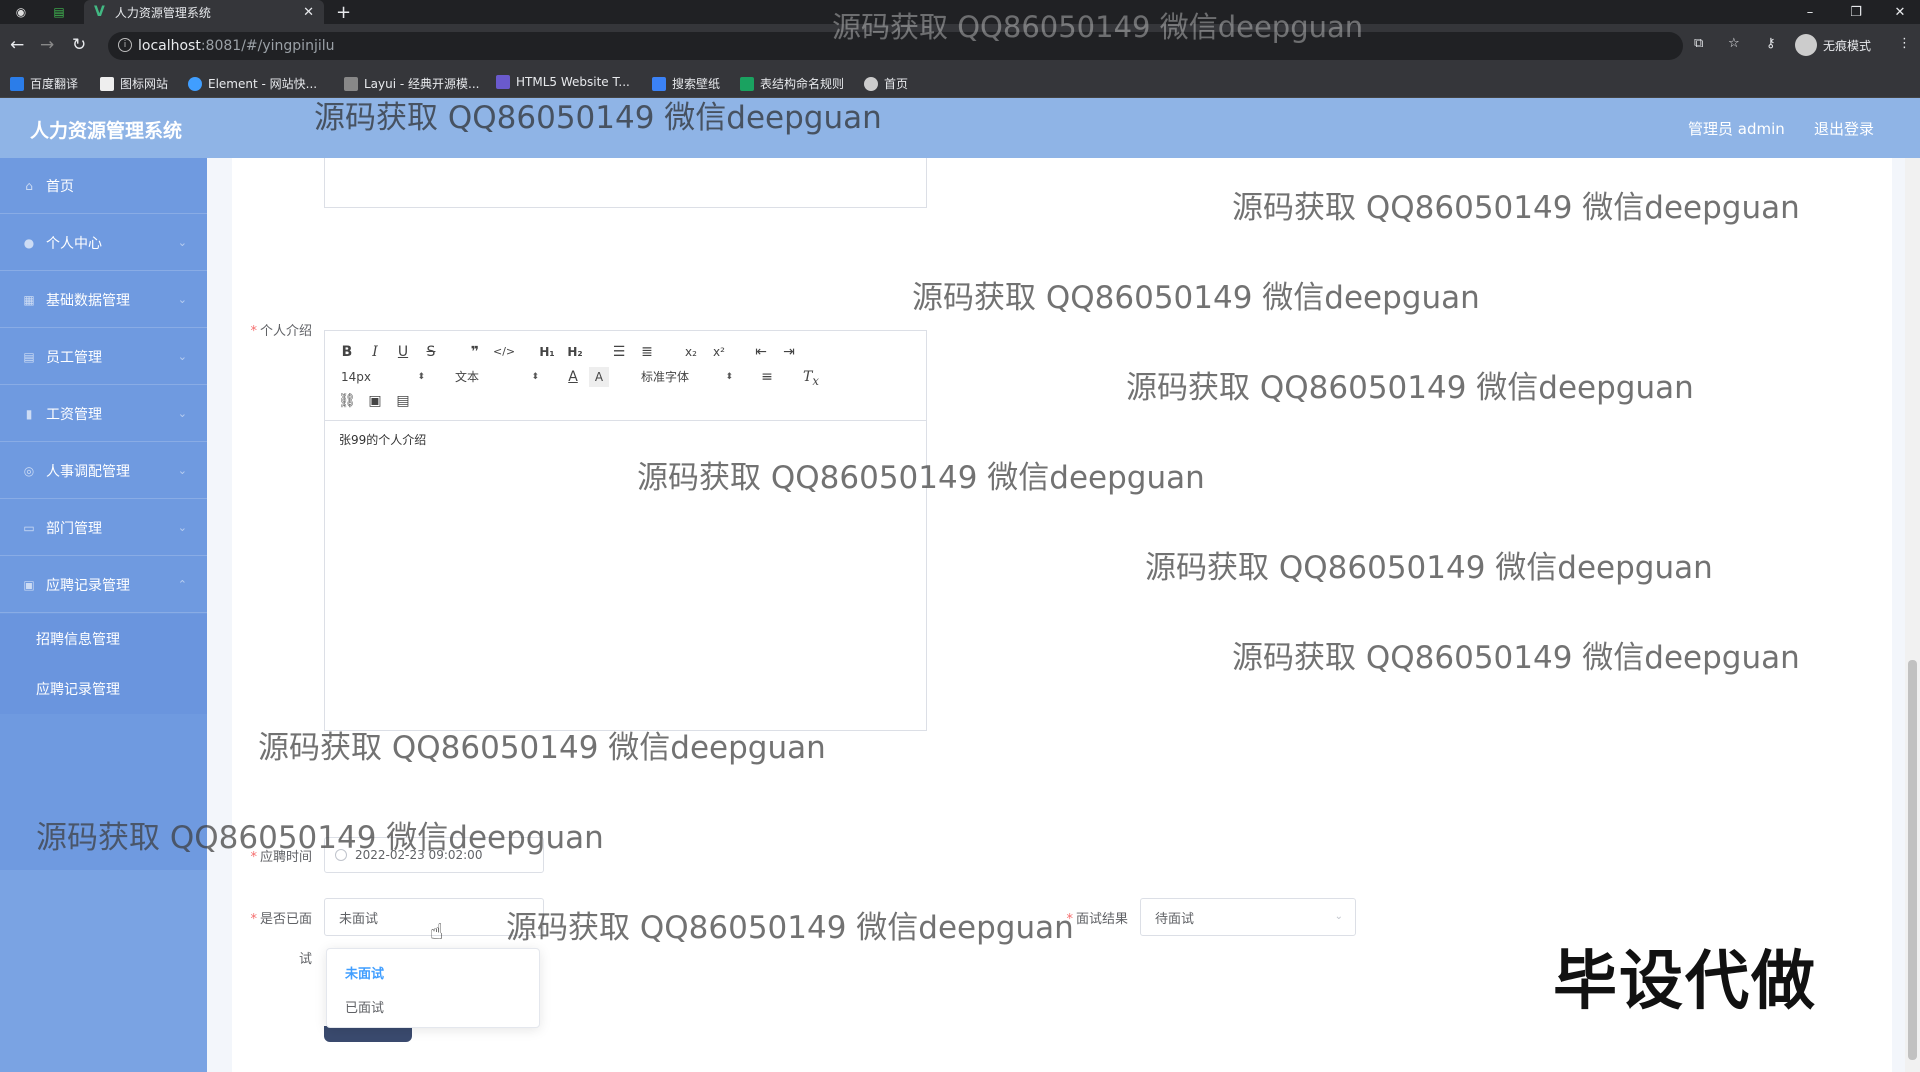 Image resolution: width=1920 pixels, height=1072 pixels. I want to click on new-tab-button: +, so click(343, 12).